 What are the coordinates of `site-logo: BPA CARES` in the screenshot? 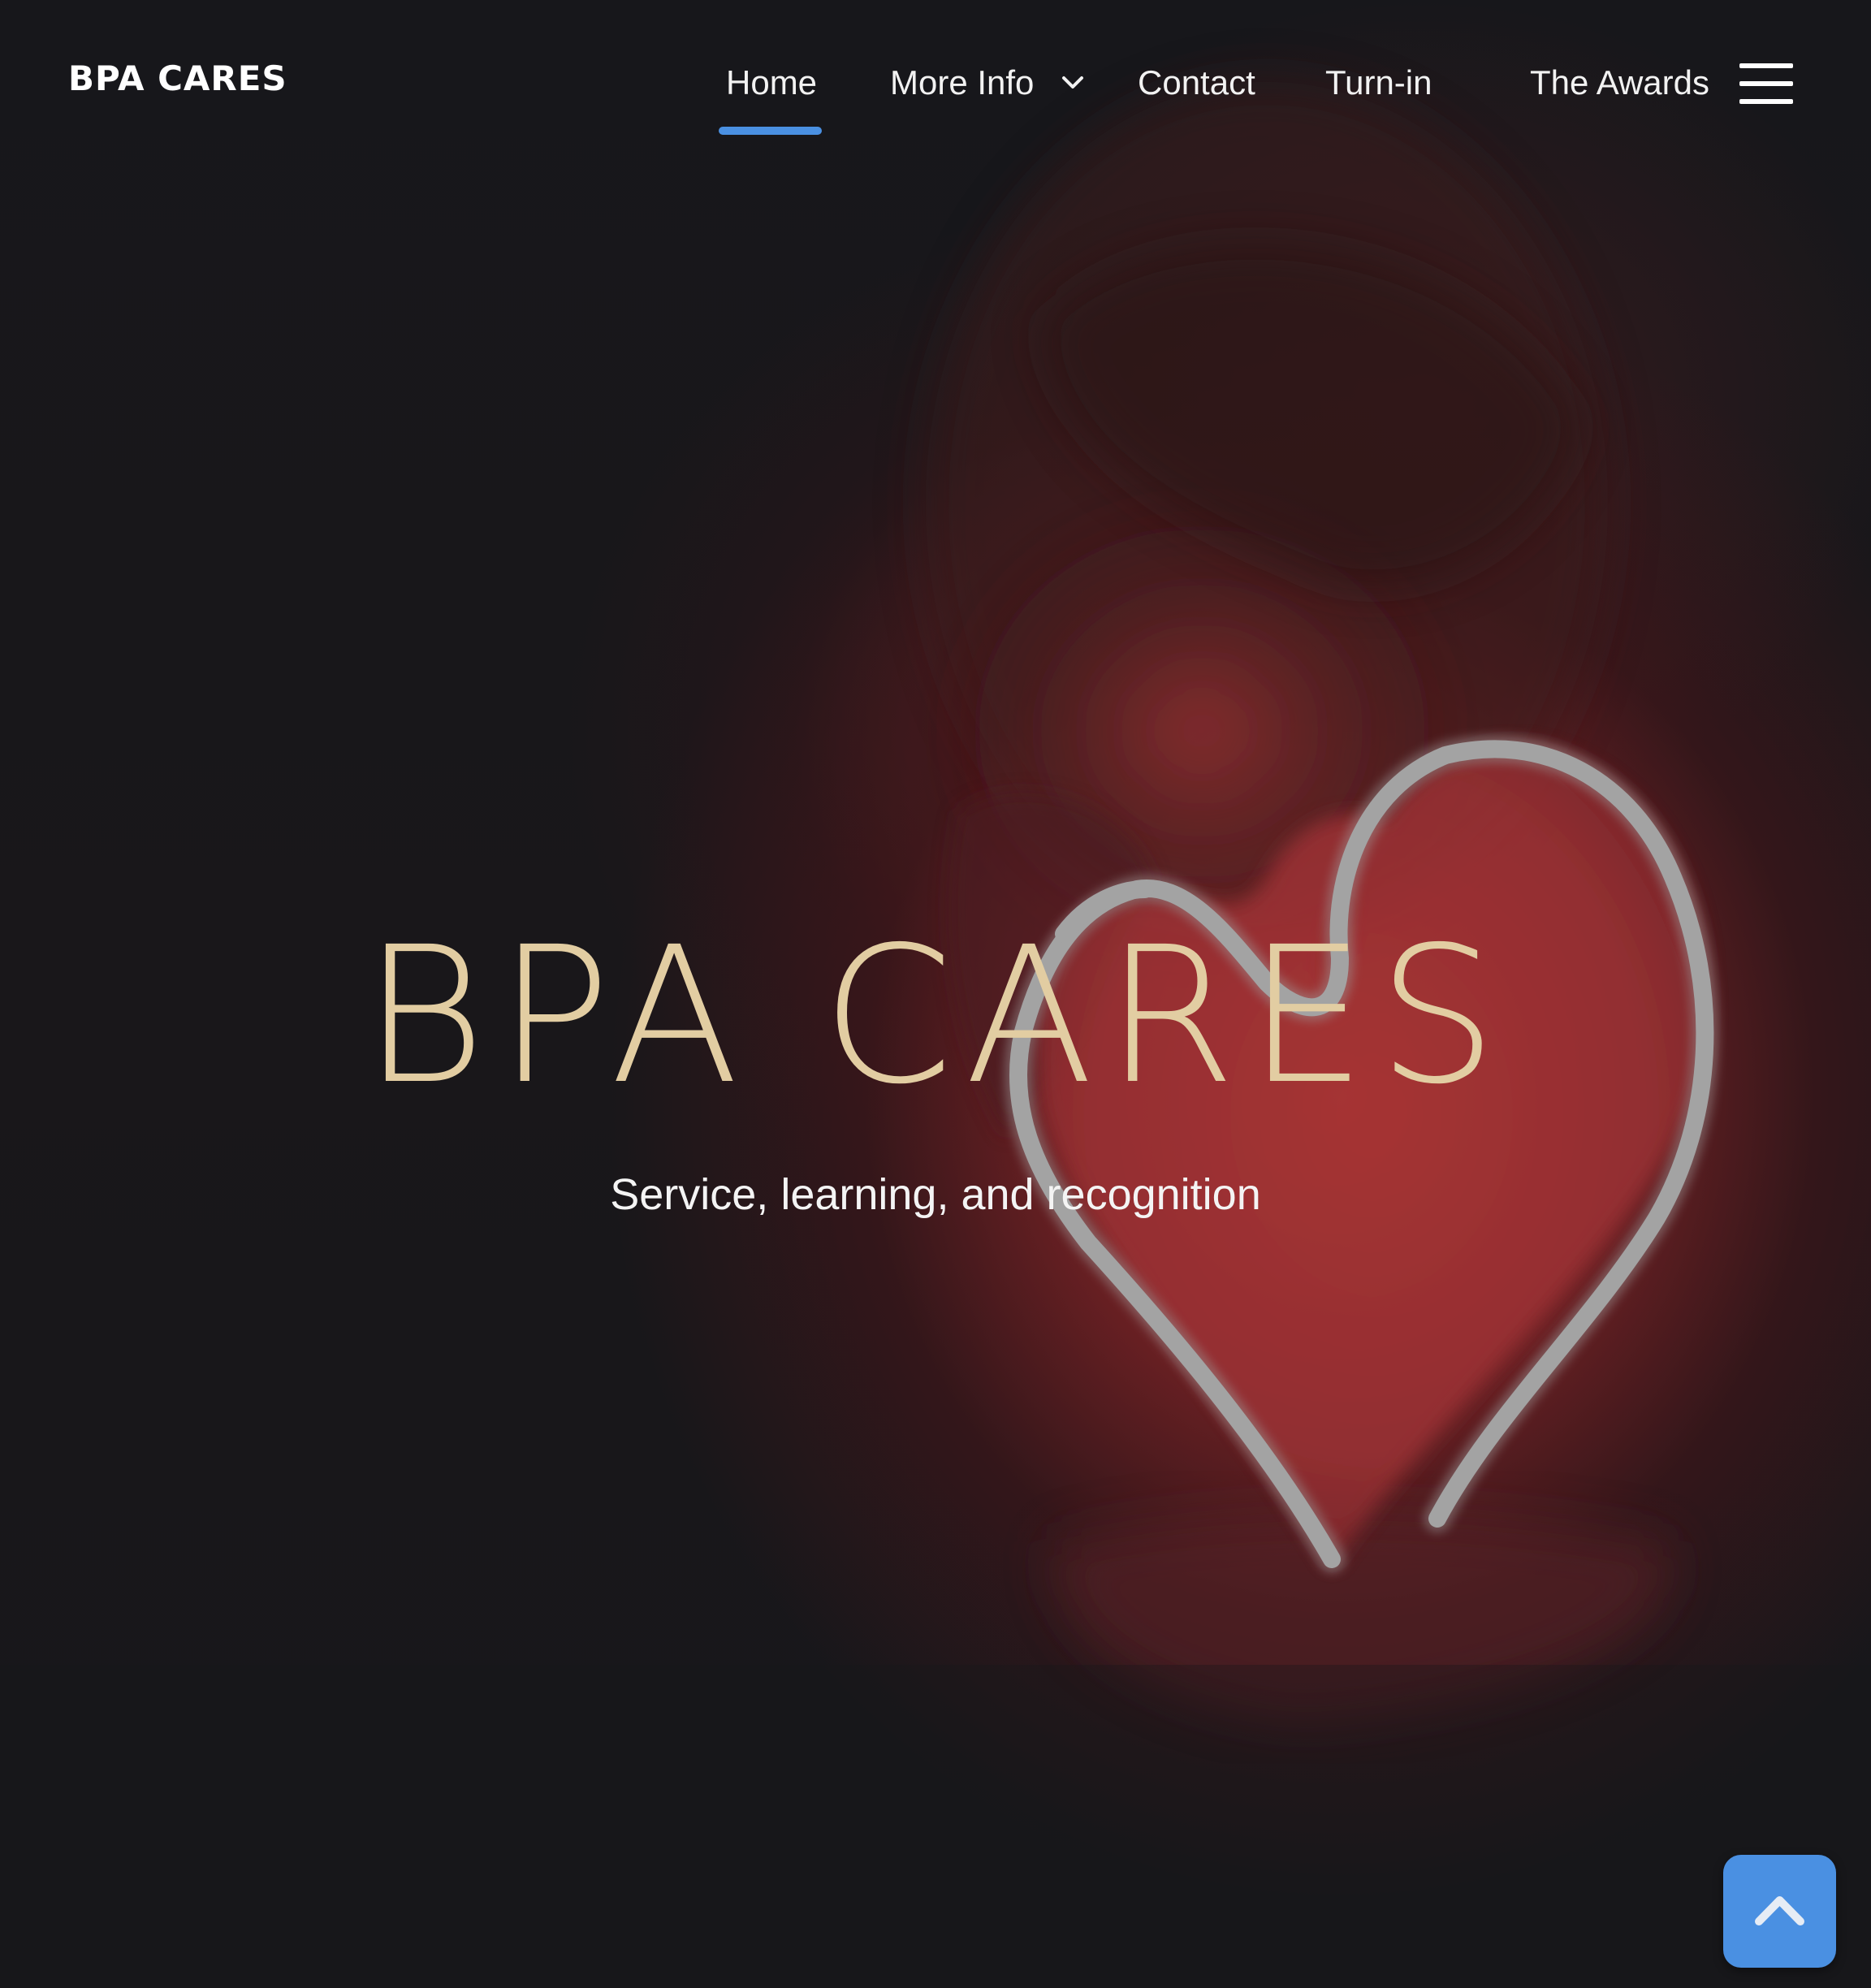 It's located at (177, 78).